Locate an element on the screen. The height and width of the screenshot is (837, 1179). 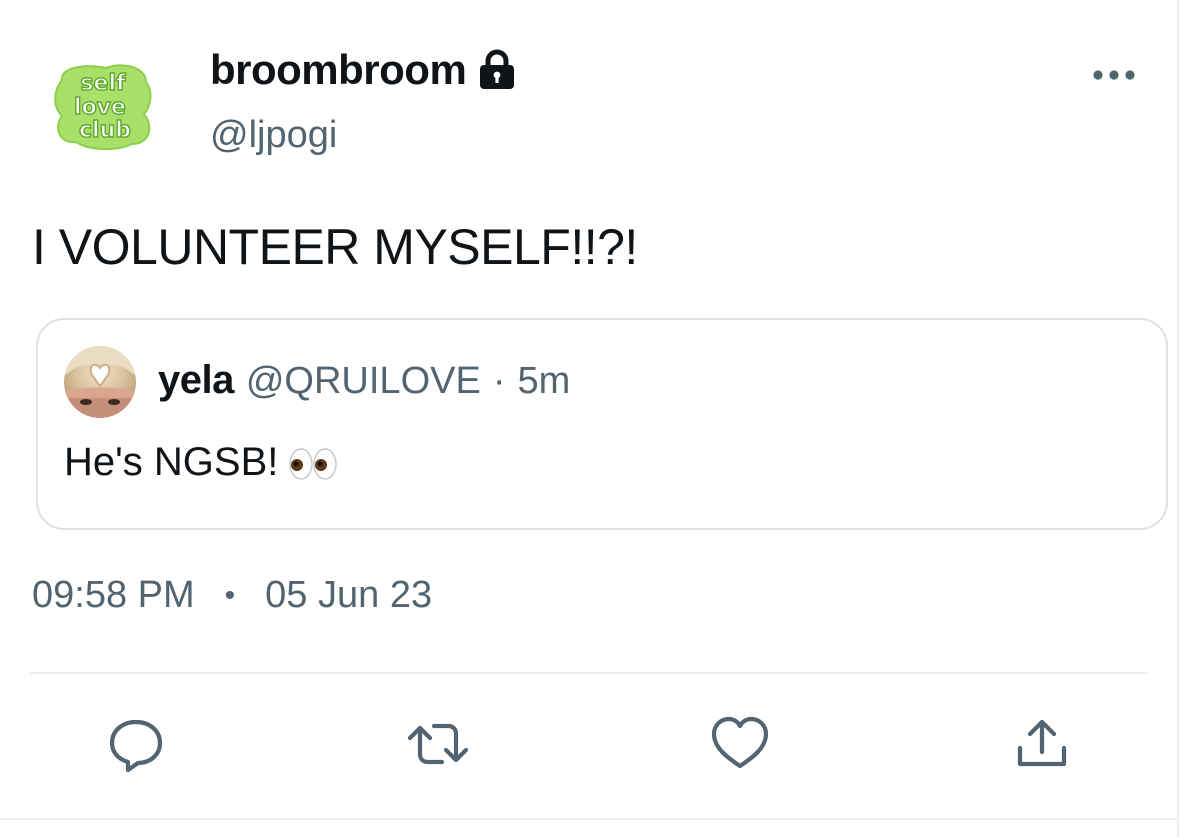
quoted-tweet-time: 5m is located at coordinates (543, 381).